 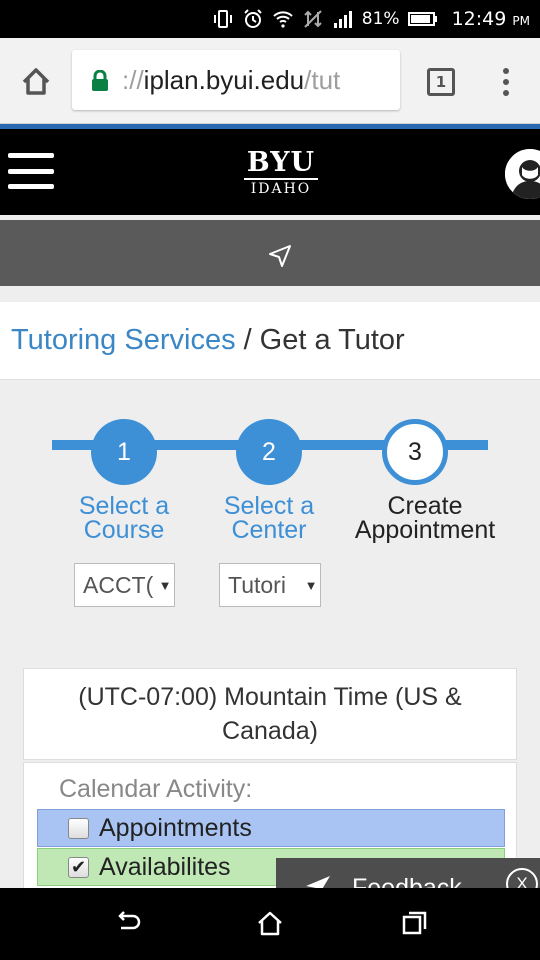 I want to click on signal-icon, so click(x=343, y=19).